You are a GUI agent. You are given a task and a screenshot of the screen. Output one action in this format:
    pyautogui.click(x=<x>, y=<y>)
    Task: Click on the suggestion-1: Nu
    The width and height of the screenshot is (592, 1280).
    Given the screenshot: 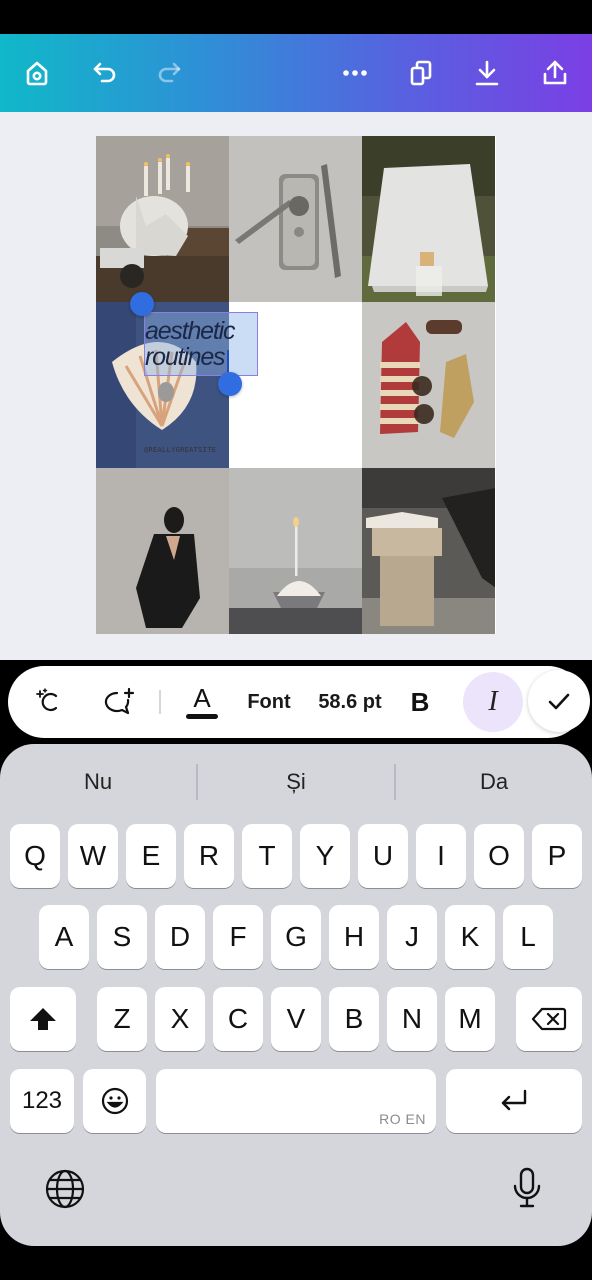 What is the action you would take?
    pyautogui.click(x=98, y=782)
    